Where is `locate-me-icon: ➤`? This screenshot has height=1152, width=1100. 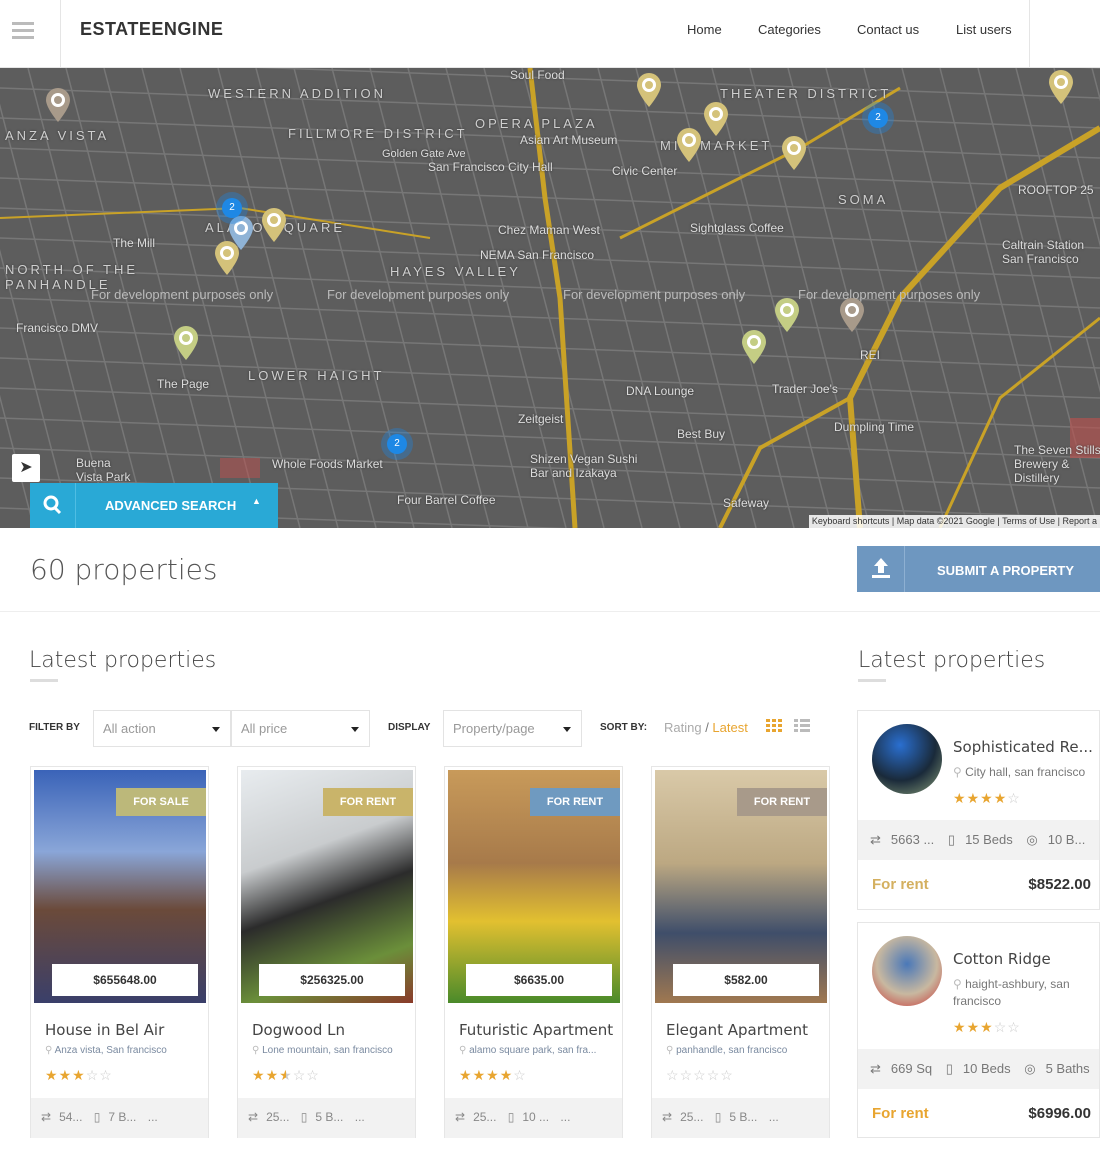 locate-me-icon: ➤ is located at coordinates (26, 468).